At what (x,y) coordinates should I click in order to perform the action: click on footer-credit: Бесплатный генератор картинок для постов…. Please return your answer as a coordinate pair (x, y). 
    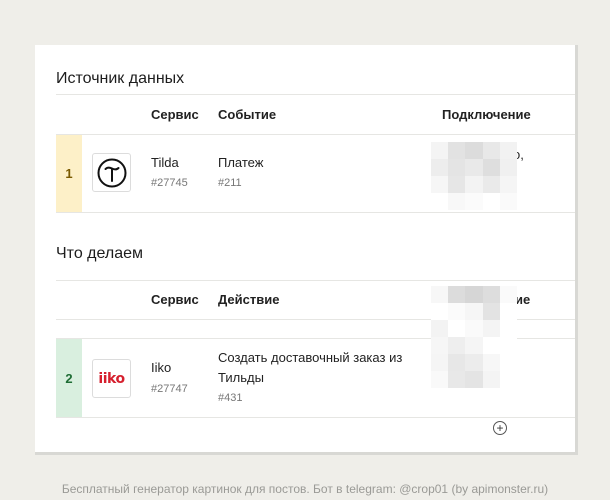
    Looking at the image, I should click on (305, 489).